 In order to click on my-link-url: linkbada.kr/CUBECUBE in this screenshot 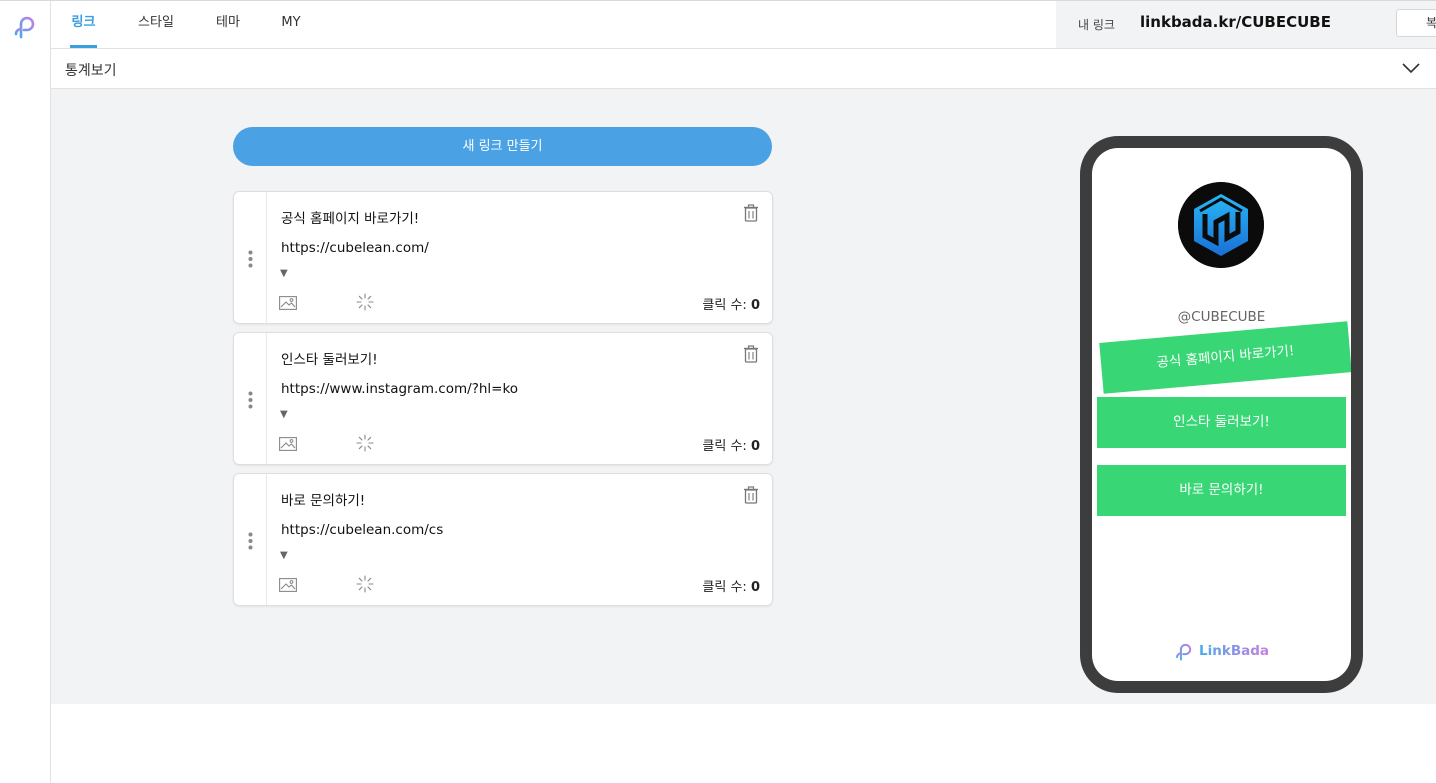, I will do `click(1235, 22)`.